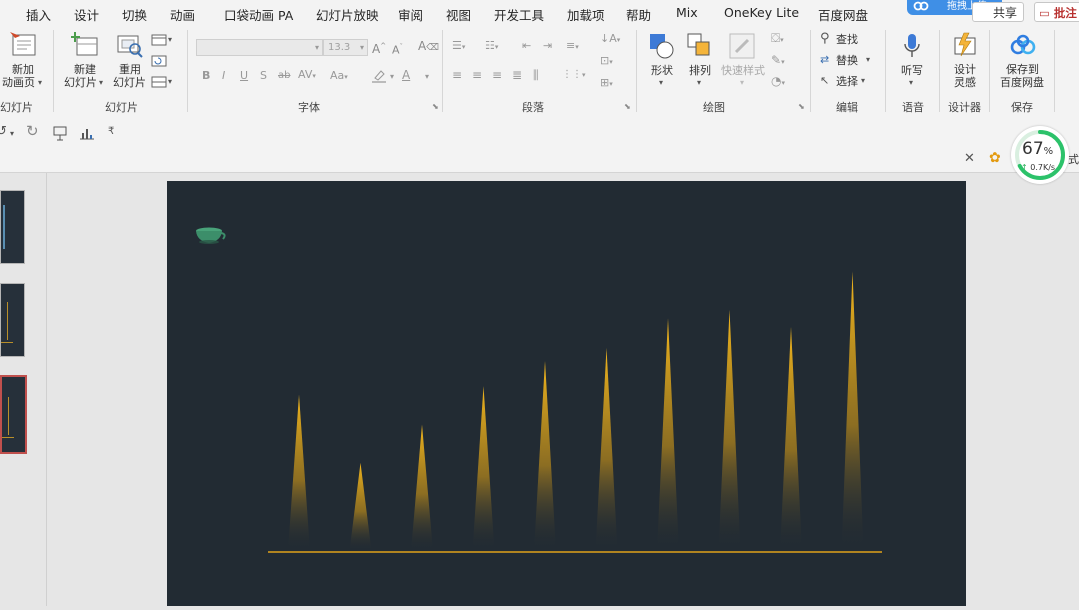 Image resolution: width=1079 pixels, height=610 pixels. I want to click on teacup-icon, so click(211, 235).